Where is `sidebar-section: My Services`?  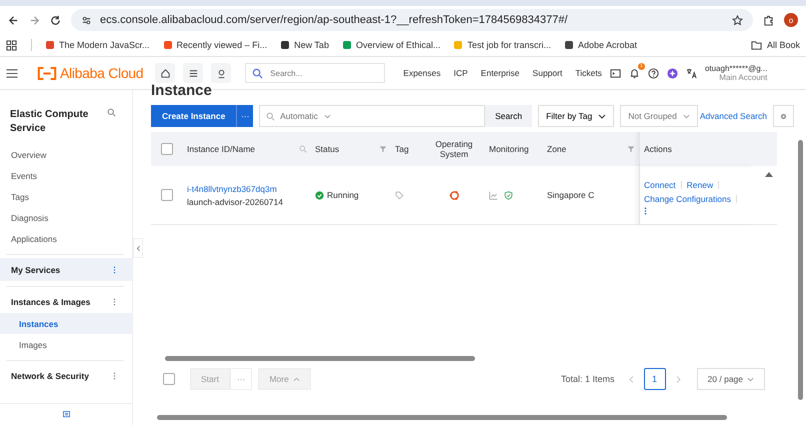 sidebar-section: My Services is located at coordinates (66, 269).